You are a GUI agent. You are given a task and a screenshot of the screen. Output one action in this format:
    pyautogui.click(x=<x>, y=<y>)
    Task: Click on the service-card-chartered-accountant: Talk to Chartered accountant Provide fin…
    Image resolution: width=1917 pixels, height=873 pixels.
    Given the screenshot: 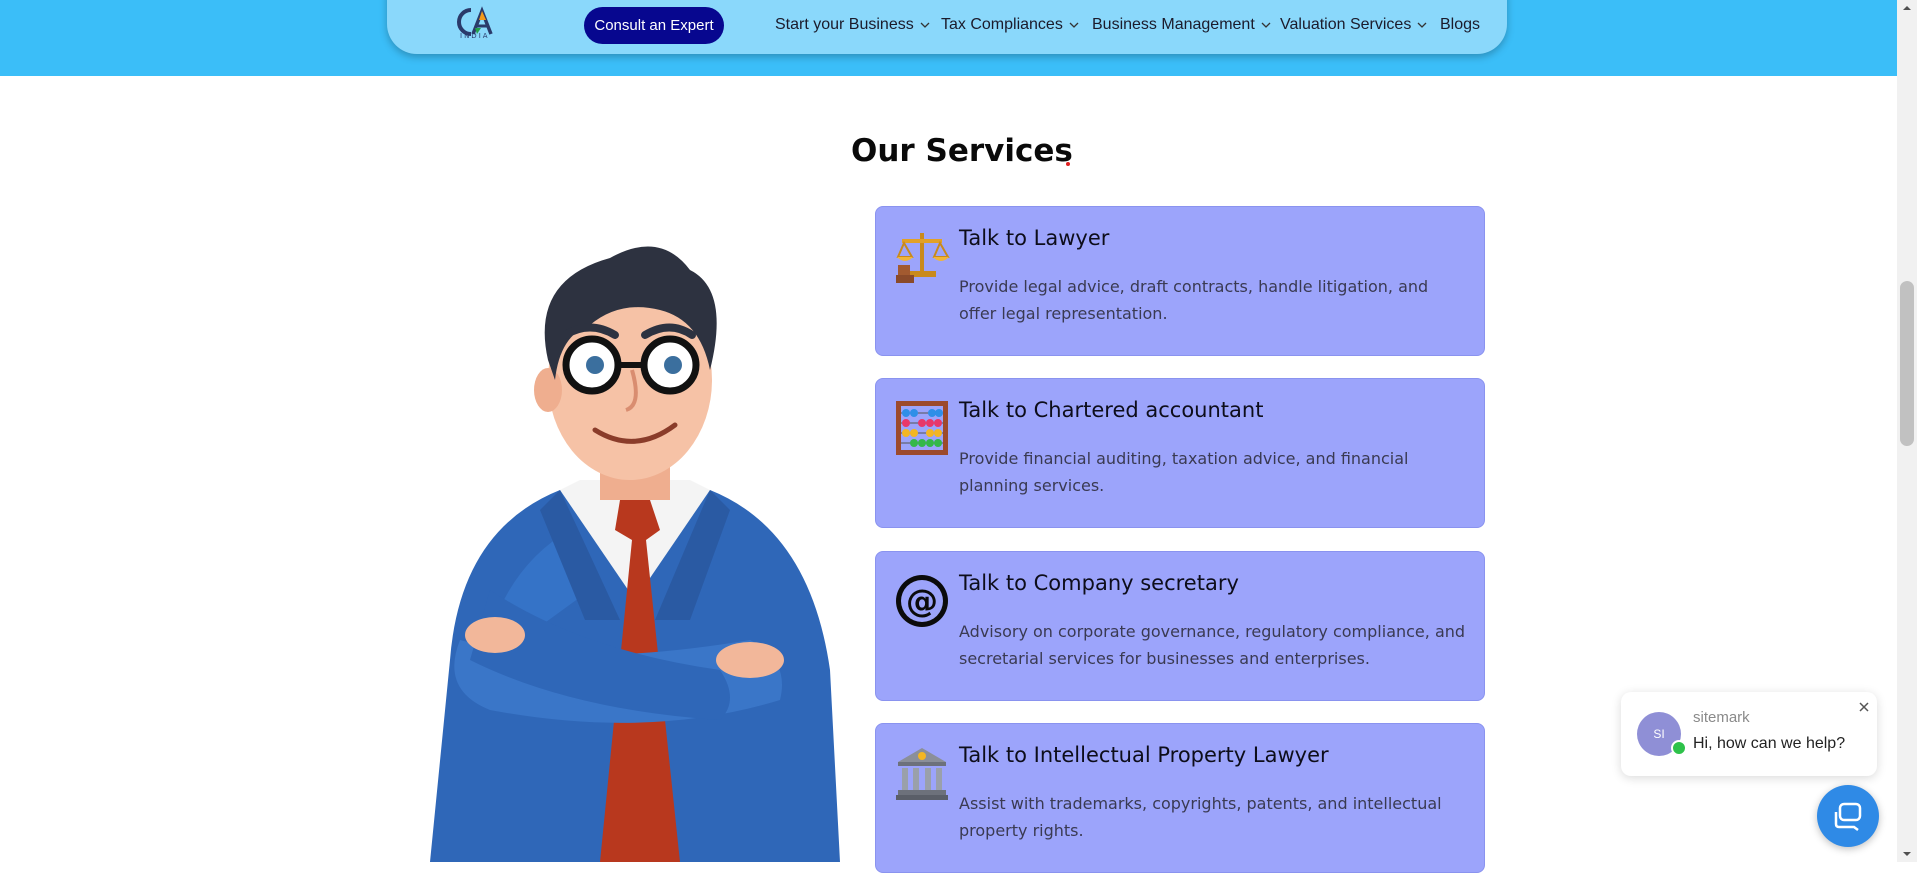 What is the action you would take?
    pyautogui.click(x=1180, y=453)
    